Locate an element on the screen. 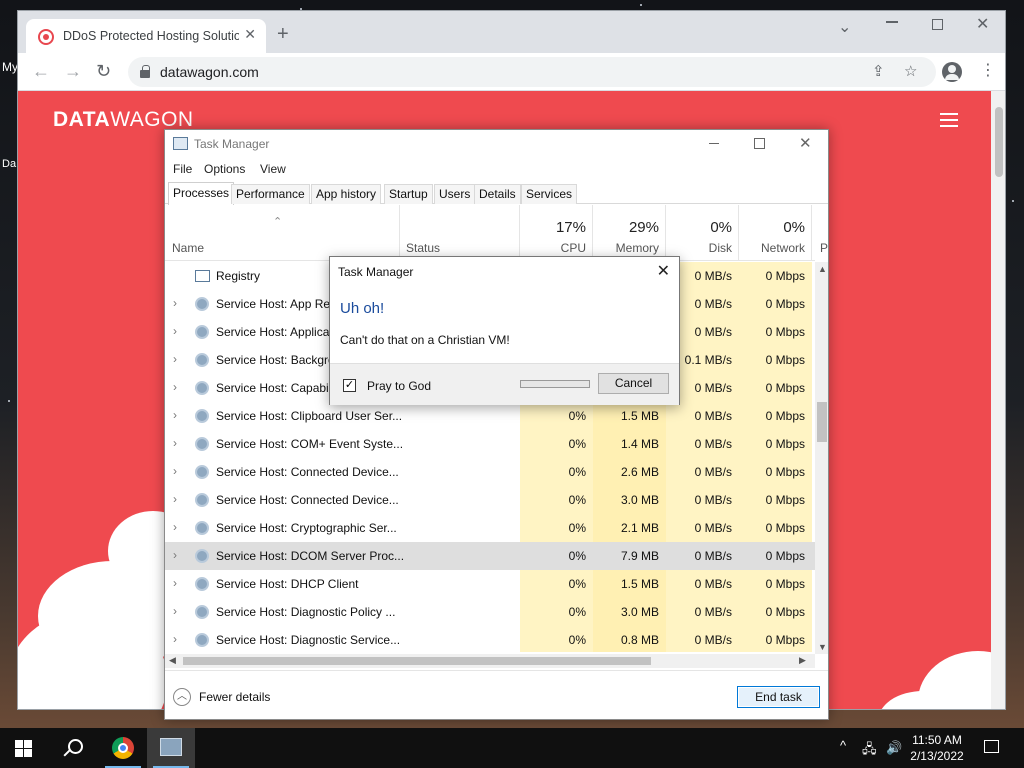  search-icon is located at coordinates (72, 748).